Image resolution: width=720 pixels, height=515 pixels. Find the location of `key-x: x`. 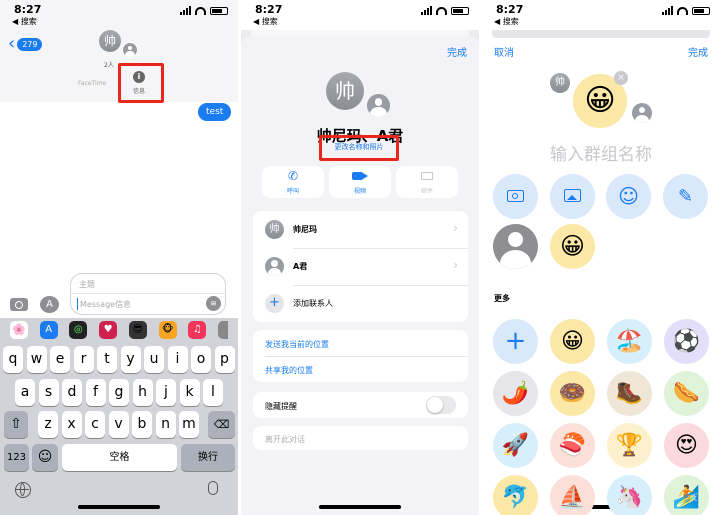

key-x: x is located at coordinates (71, 424).